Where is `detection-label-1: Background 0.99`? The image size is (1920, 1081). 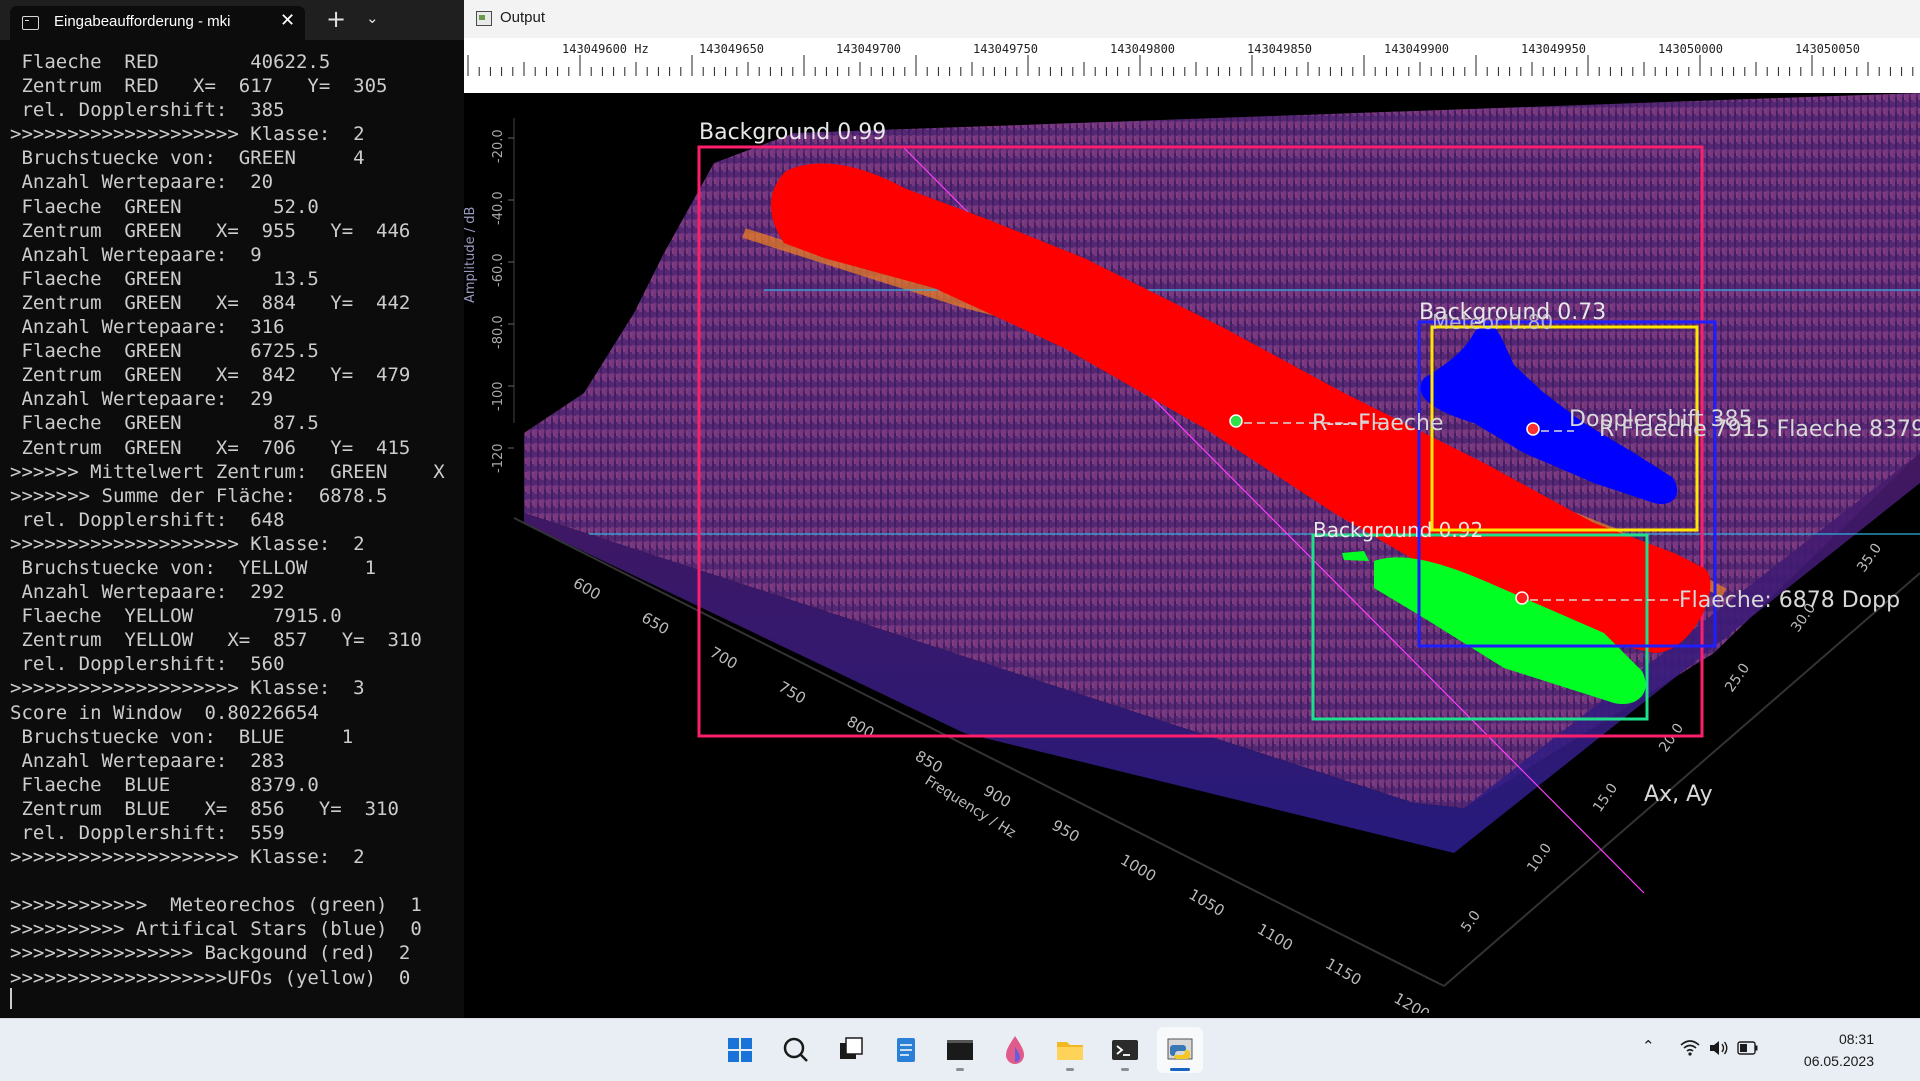
detection-label-1: Background 0.99 is located at coordinates (792, 132).